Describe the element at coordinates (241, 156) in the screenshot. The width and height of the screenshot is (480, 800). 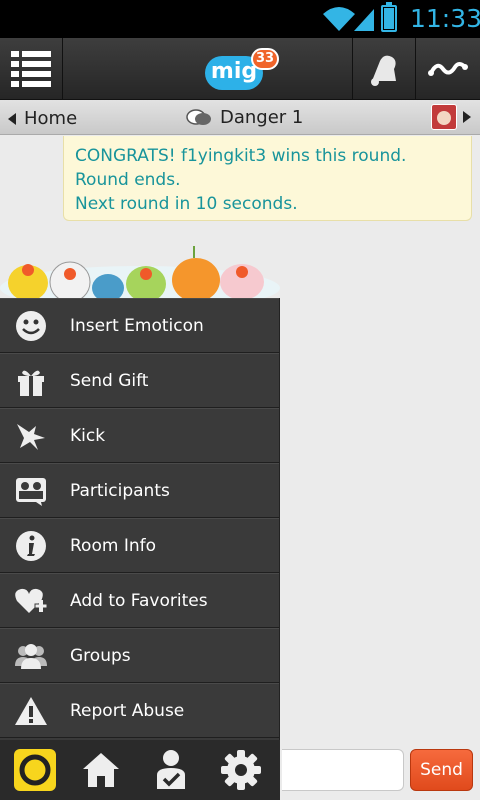
I see `message-line: CONGRATS! f1yingkit3 wins this round.` at that location.